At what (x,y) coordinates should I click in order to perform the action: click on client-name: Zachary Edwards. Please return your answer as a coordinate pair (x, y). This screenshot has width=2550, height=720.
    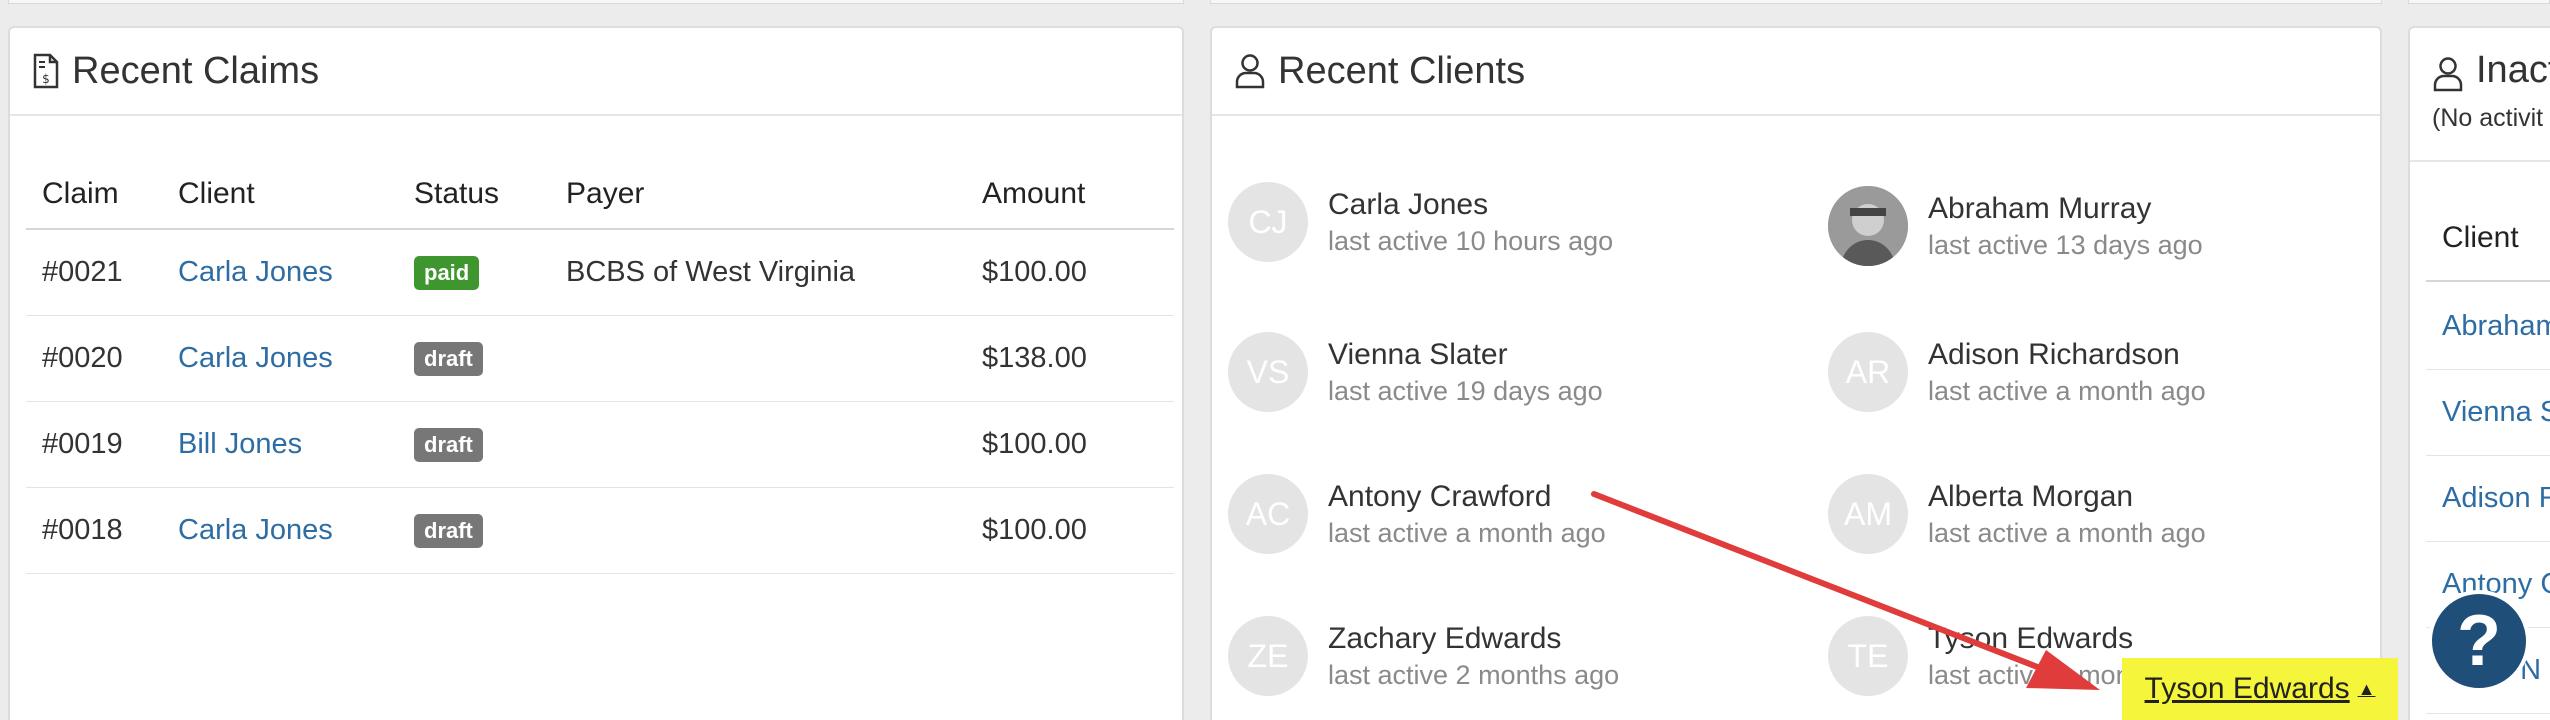
    Looking at the image, I should click on (1445, 638).